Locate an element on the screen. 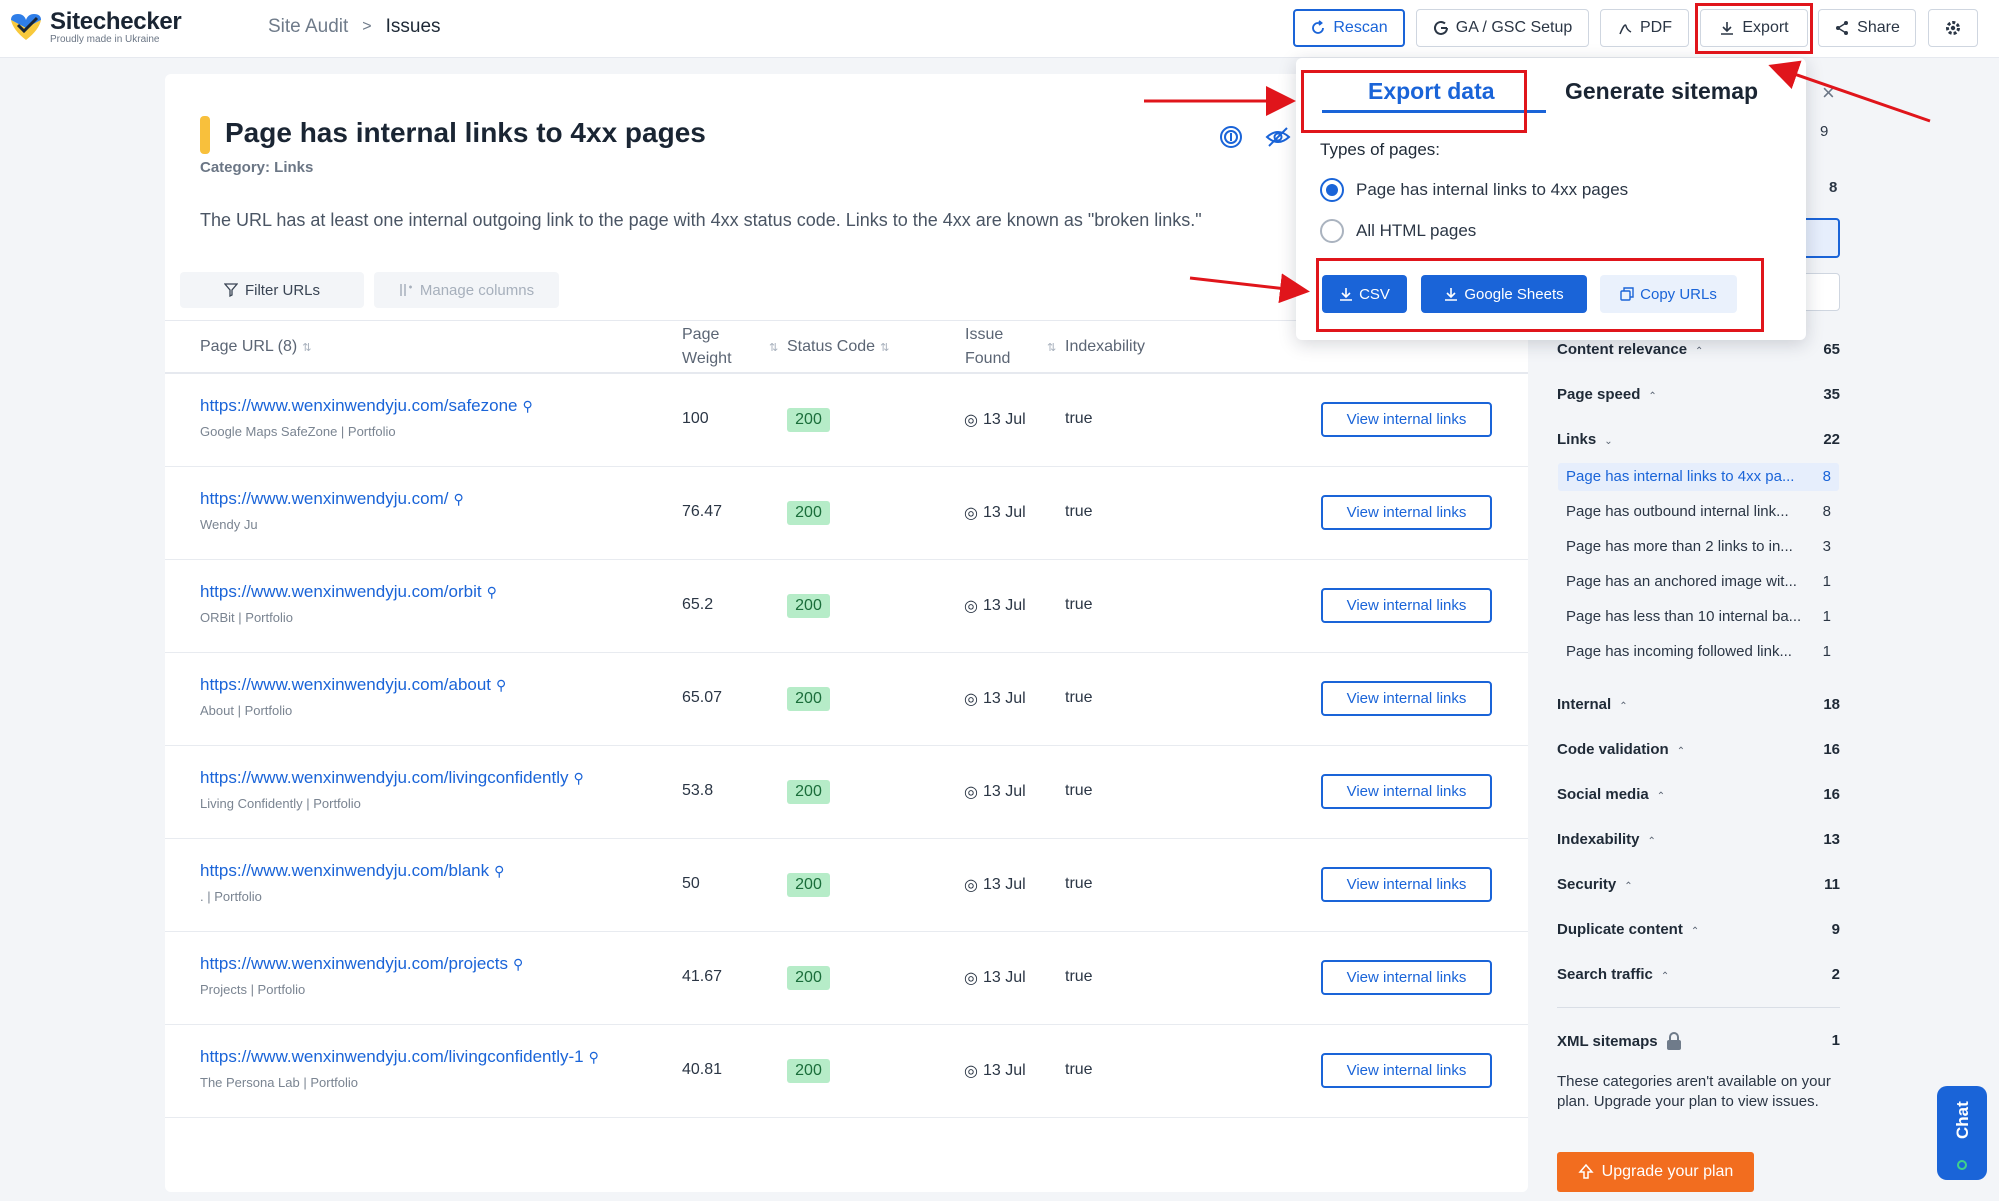 This screenshot has width=1999, height=1201. col-indexability: Indexability is located at coordinates (1105, 347).